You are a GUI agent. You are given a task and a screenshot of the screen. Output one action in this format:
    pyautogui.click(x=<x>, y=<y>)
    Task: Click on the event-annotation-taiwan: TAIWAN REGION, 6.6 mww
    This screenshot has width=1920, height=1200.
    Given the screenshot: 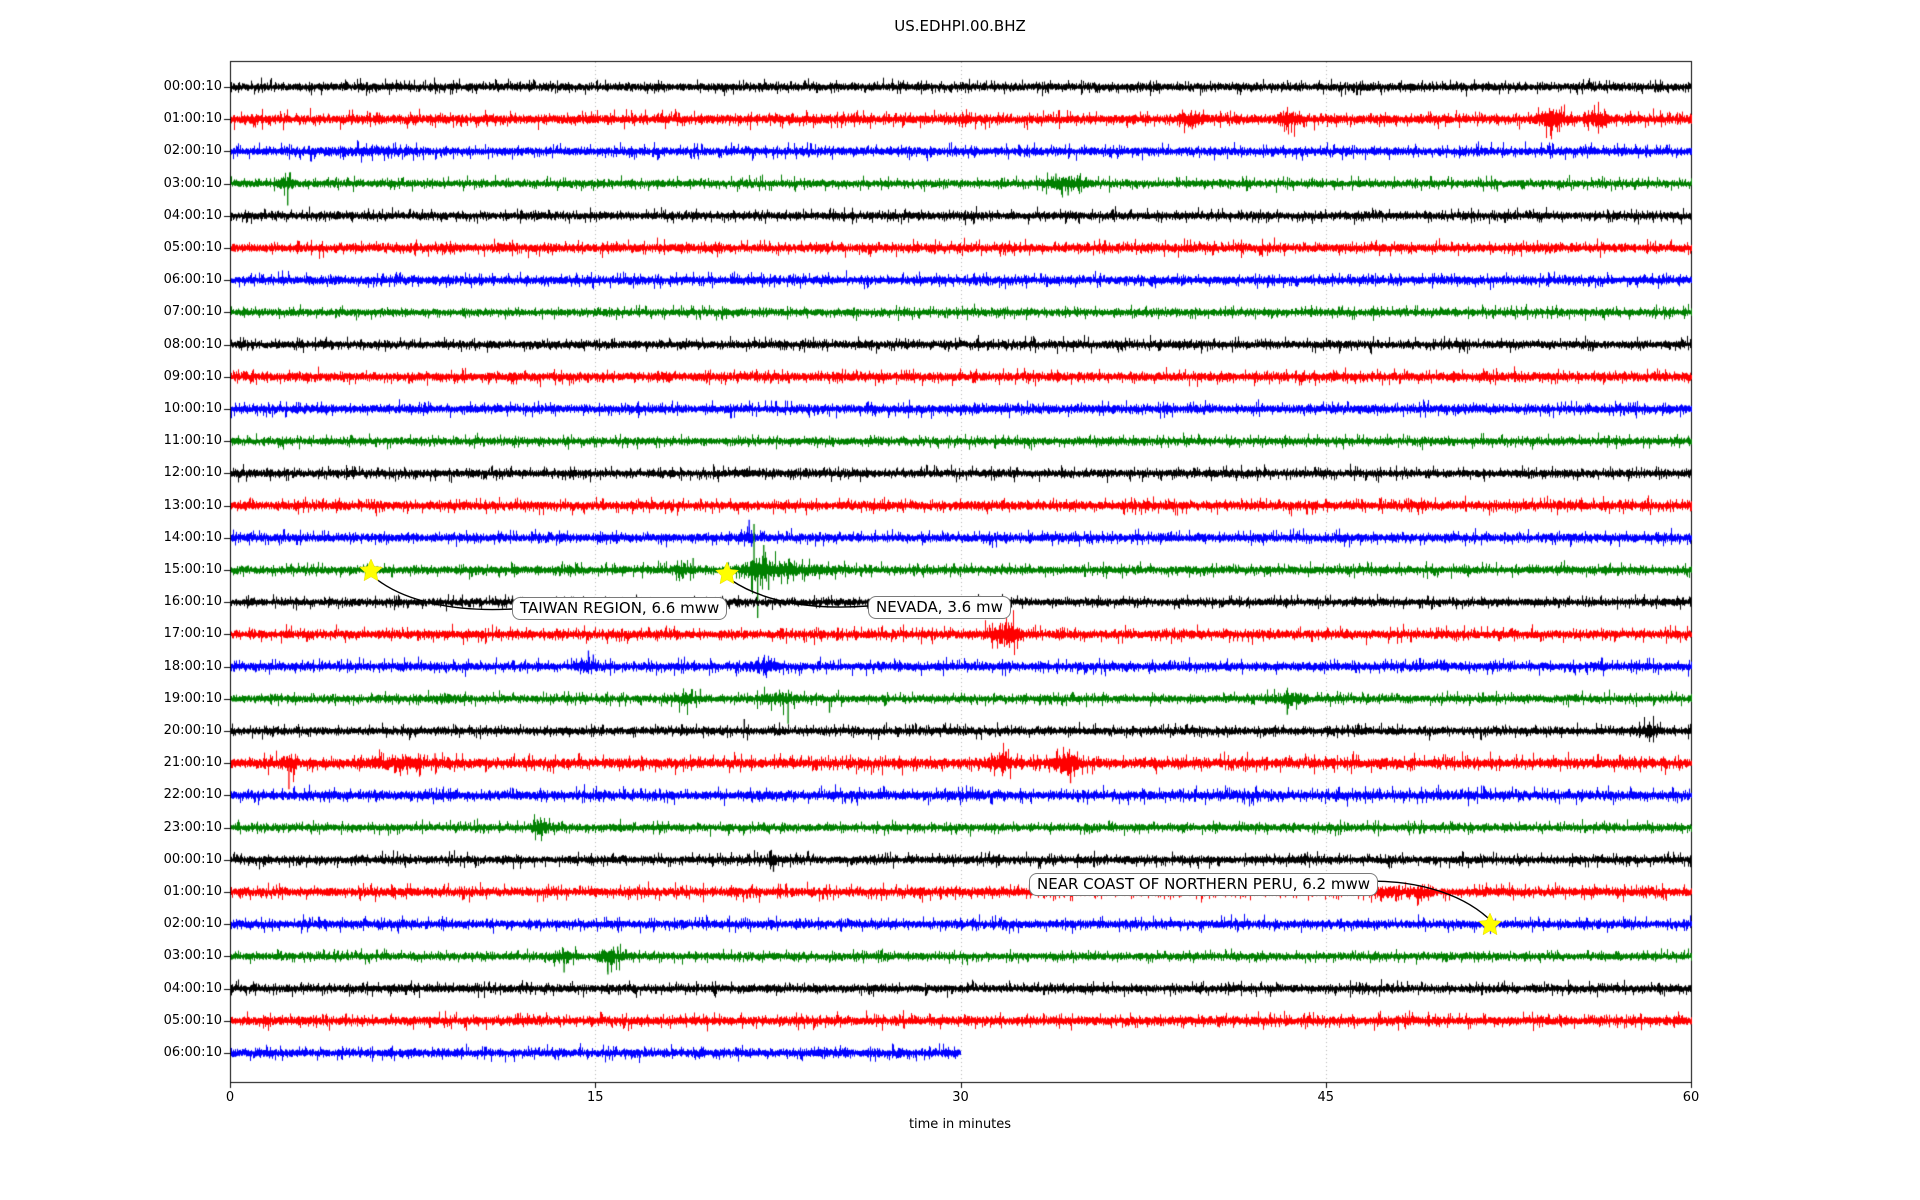 What is the action you would take?
    pyautogui.click(x=620, y=608)
    